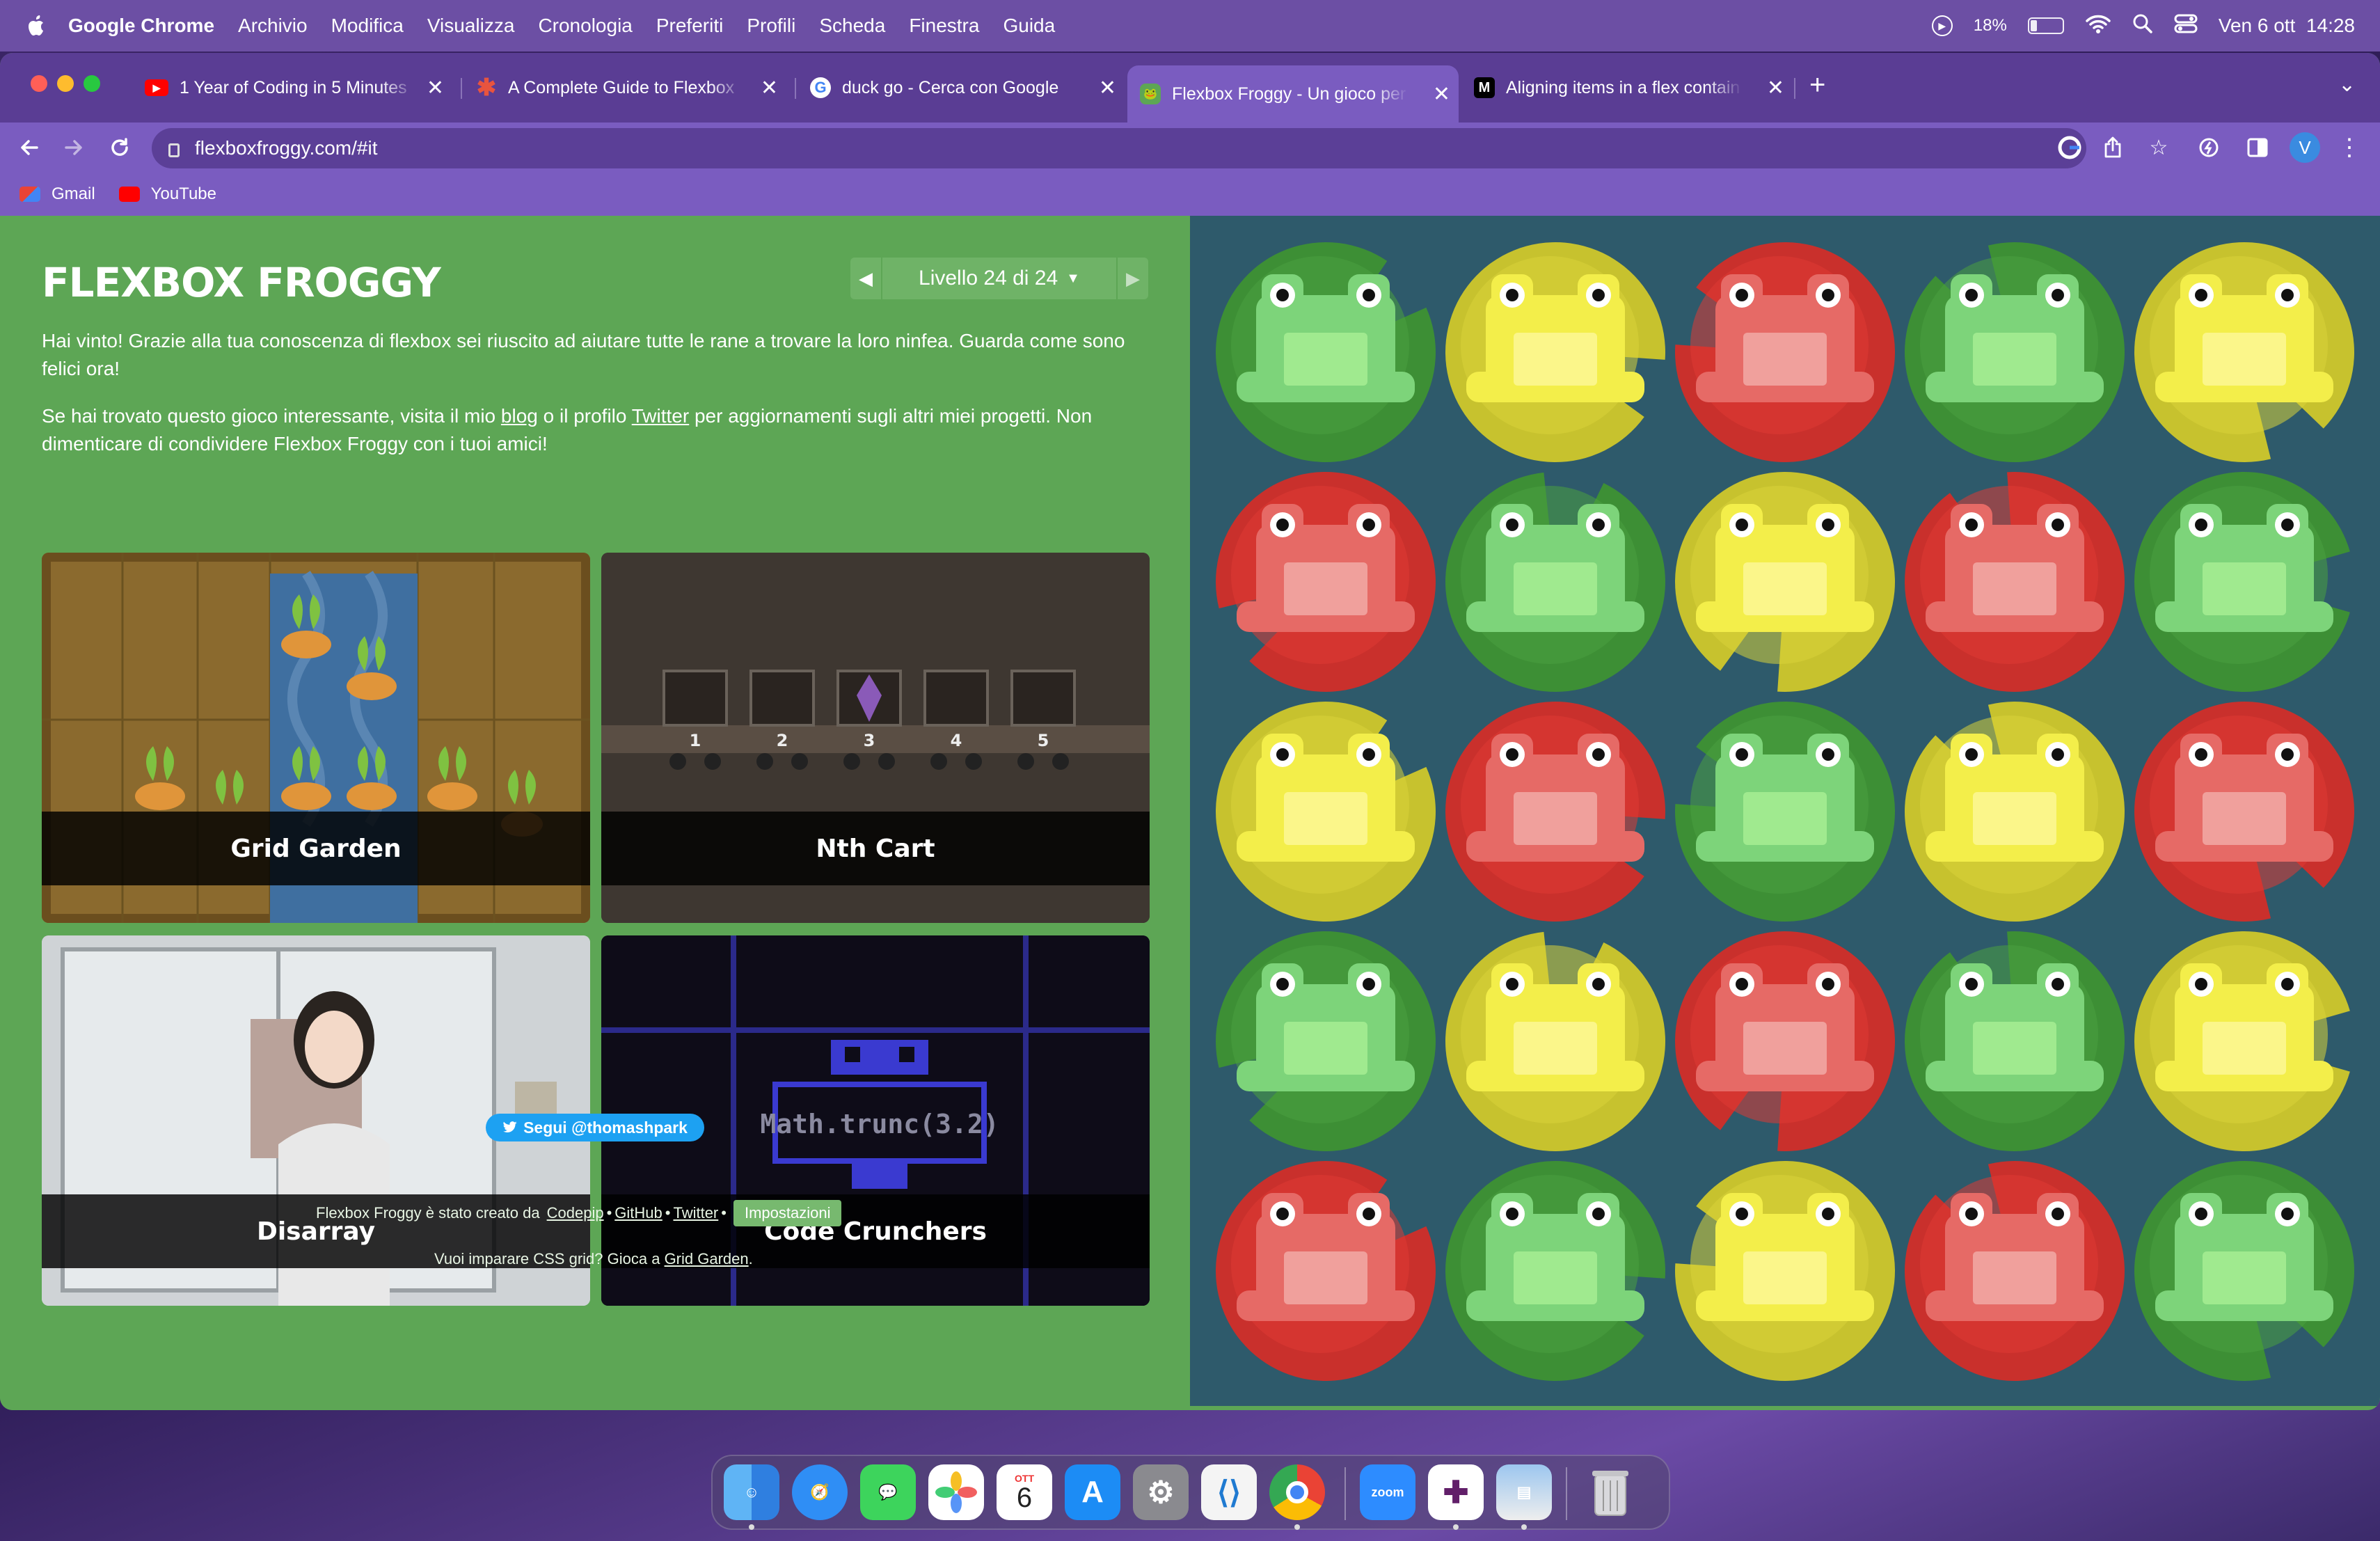 This screenshot has width=2380, height=1541. Describe the element at coordinates (1297, 1492) in the screenshot. I see `chrome-icon` at that location.